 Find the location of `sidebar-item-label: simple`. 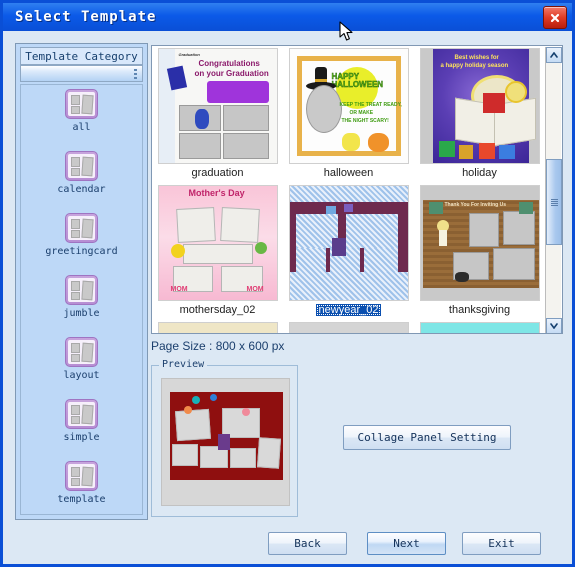

sidebar-item-label: simple is located at coordinates (81, 437).